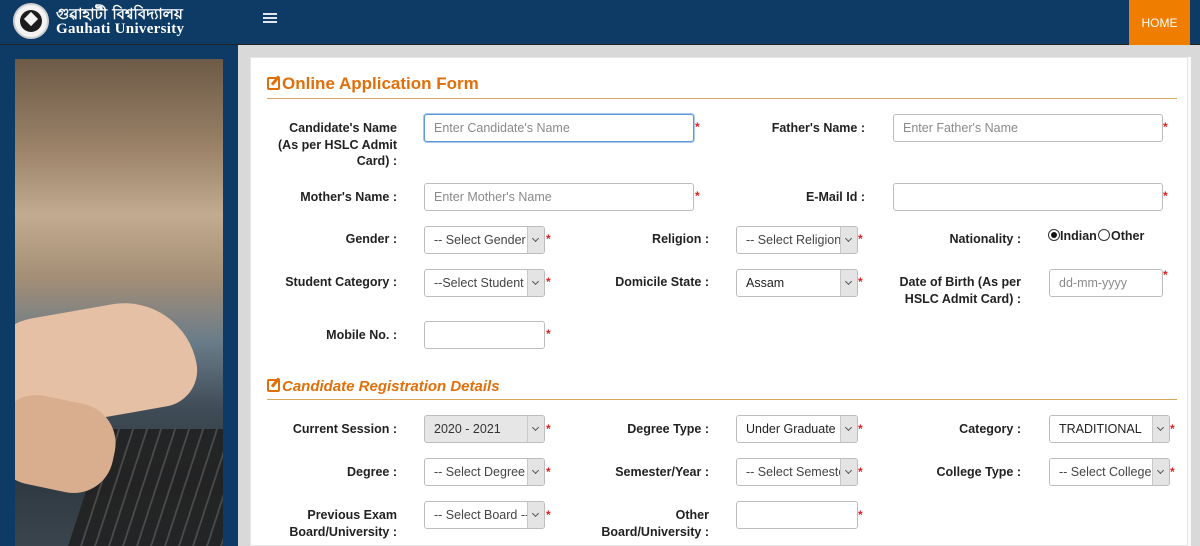 The image size is (1200, 546). I want to click on nationality-other-label: Other, so click(1127, 236).